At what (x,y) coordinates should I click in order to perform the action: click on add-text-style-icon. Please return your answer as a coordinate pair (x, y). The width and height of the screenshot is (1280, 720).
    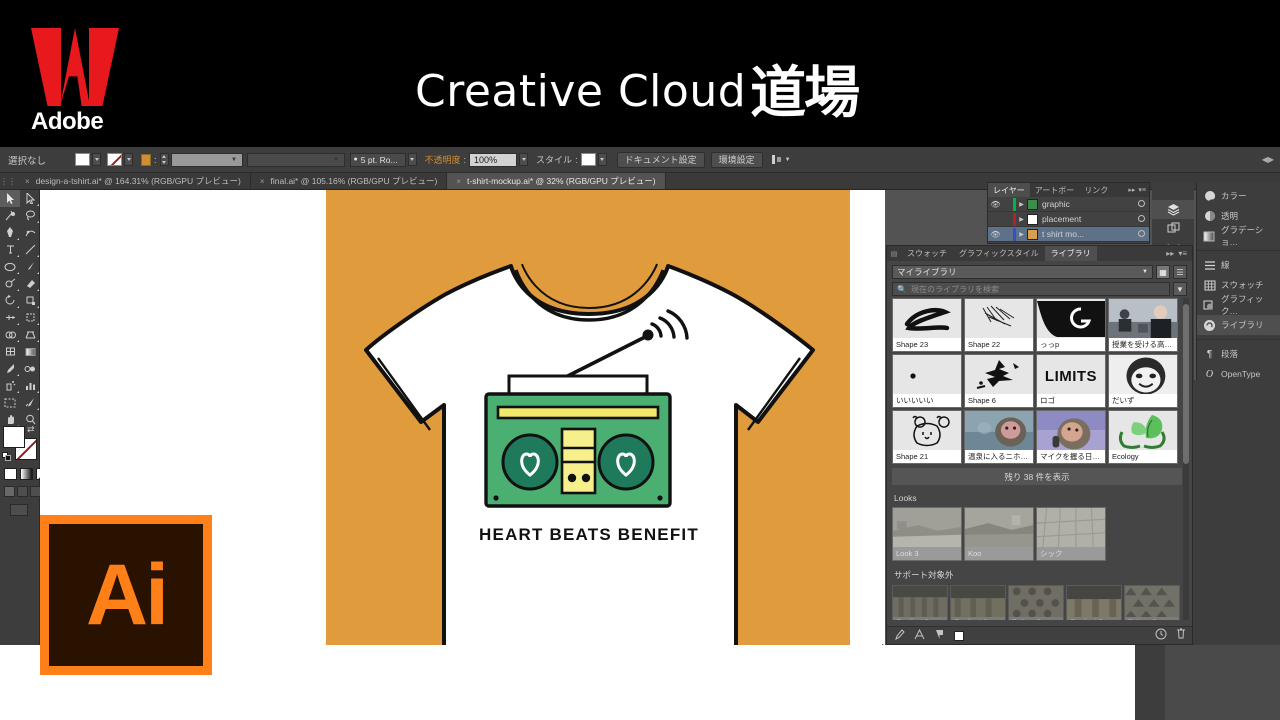
    Looking at the image, I should click on (919, 635).